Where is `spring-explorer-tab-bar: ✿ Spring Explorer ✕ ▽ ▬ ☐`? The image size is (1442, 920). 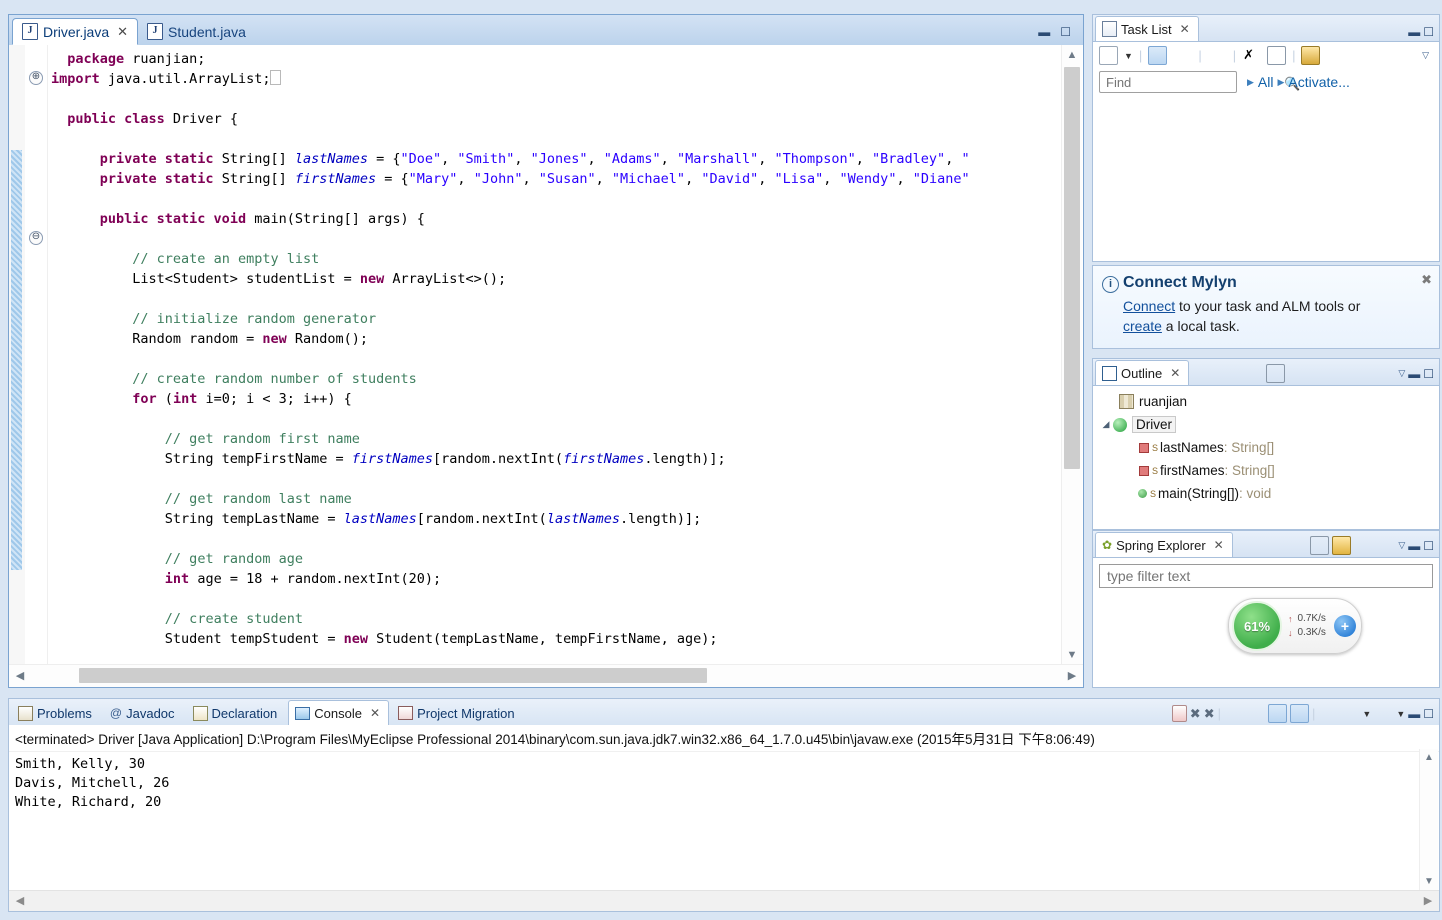
spring-explorer-tab-bar: ✿ Spring Explorer ✕ ▽ ▬ ☐ is located at coordinates (1266, 544).